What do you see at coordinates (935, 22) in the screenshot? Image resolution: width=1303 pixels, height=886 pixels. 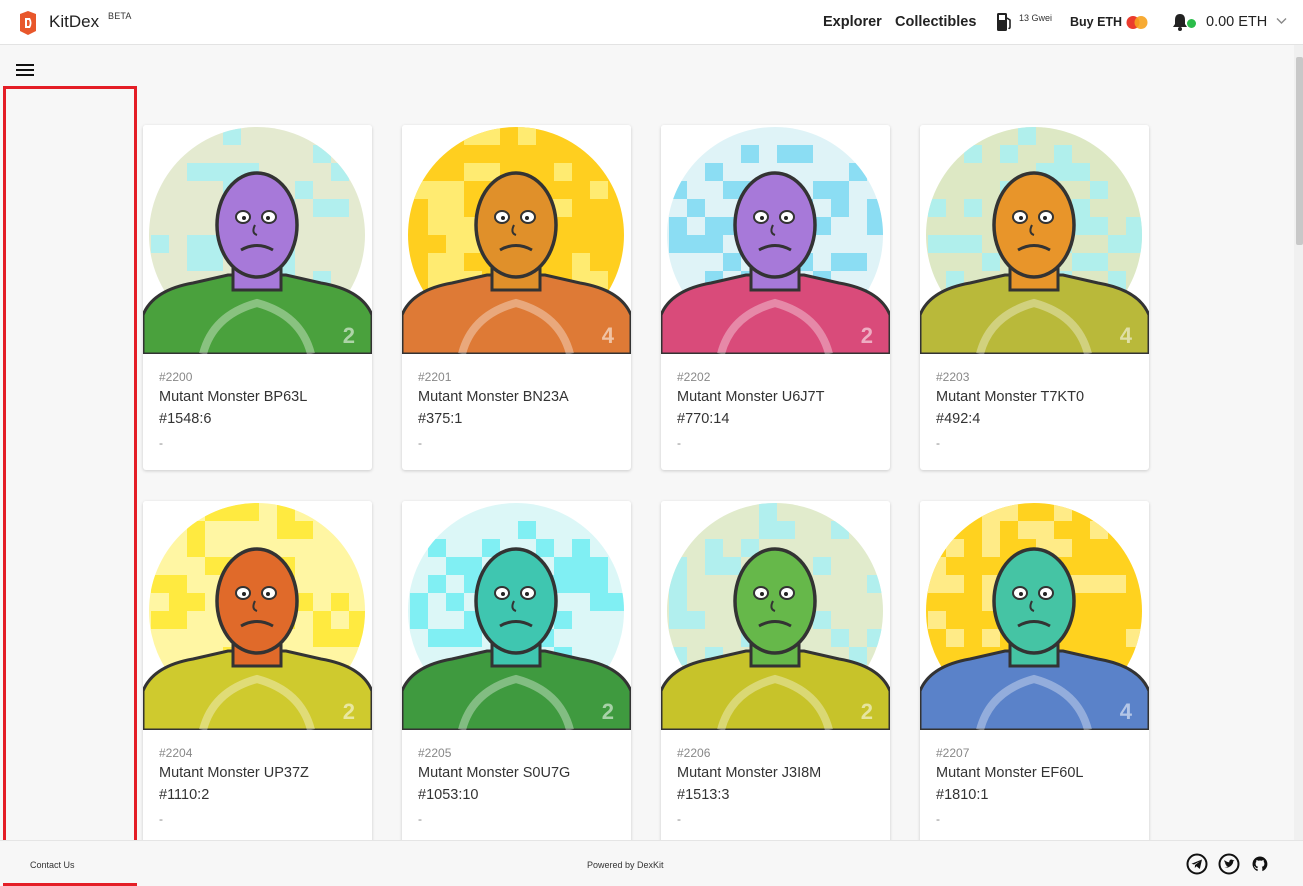 I see `nav-collectibles: Collectibles` at bounding box center [935, 22].